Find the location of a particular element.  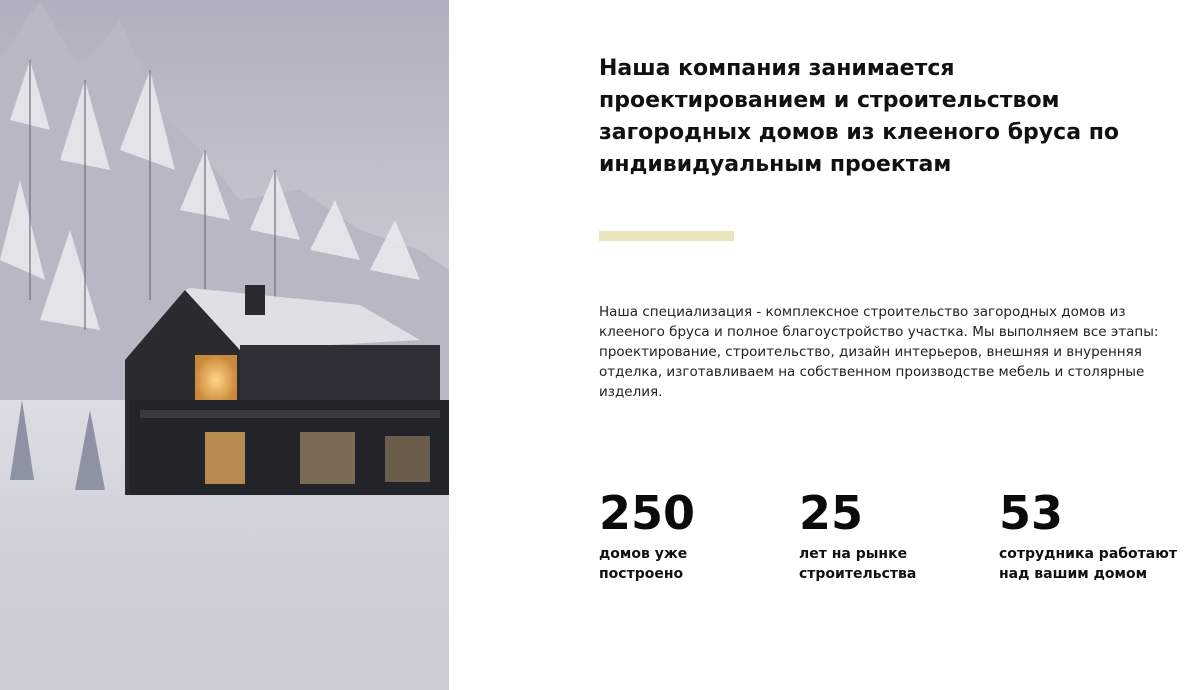

accent-divider is located at coordinates (666, 236).